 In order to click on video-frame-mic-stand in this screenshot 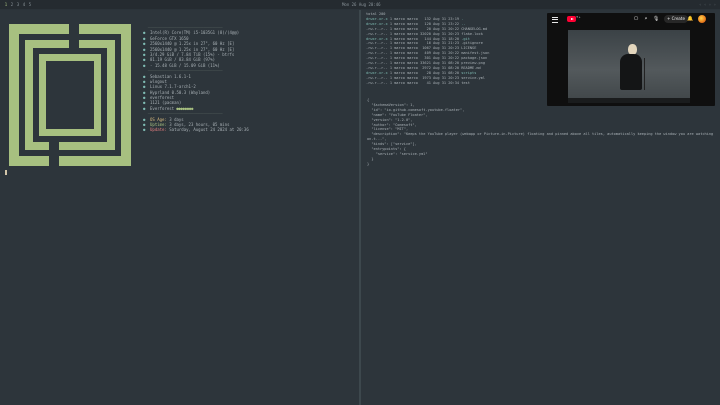, I will do `click(644, 74)`.